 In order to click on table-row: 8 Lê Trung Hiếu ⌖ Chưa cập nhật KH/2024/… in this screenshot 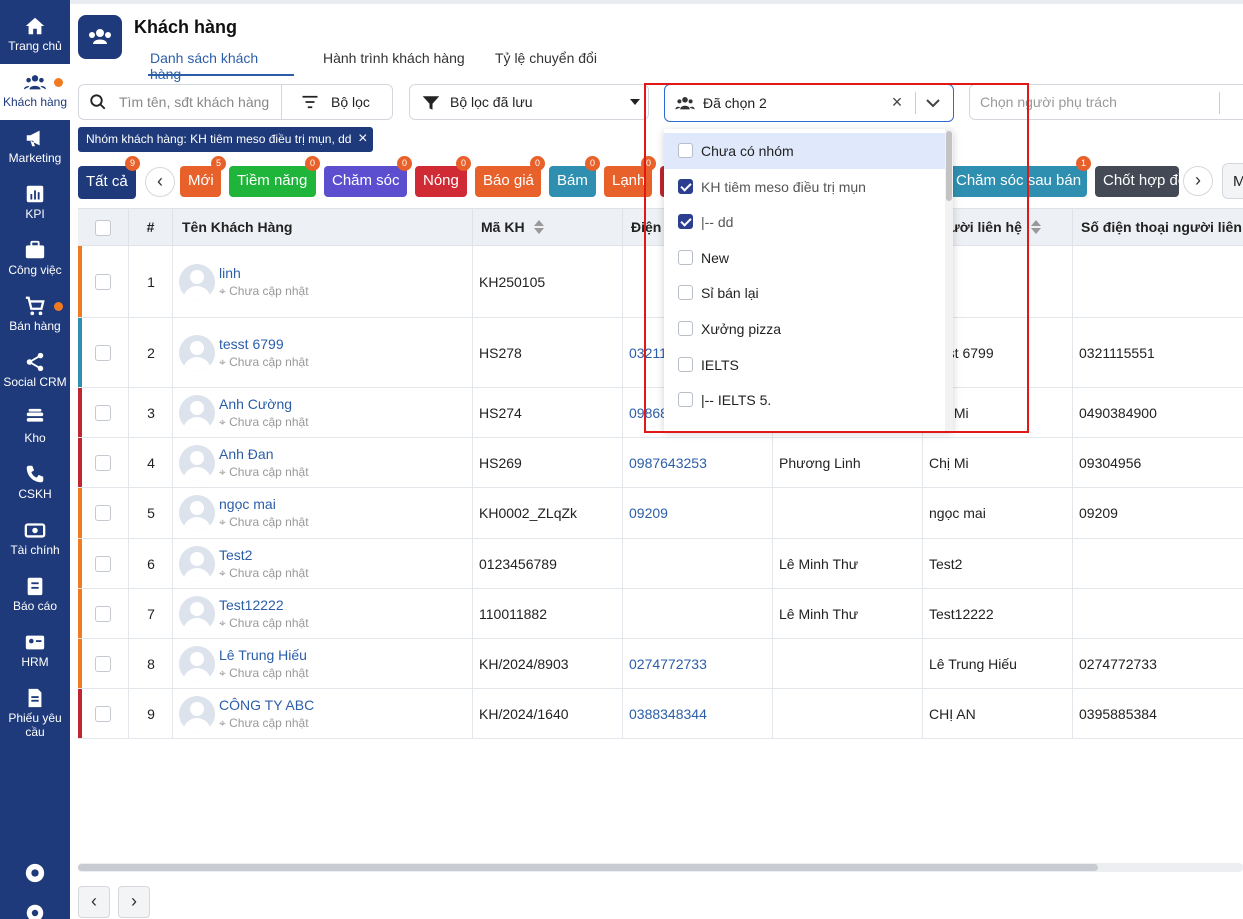, I will do `click(660, 664)`.